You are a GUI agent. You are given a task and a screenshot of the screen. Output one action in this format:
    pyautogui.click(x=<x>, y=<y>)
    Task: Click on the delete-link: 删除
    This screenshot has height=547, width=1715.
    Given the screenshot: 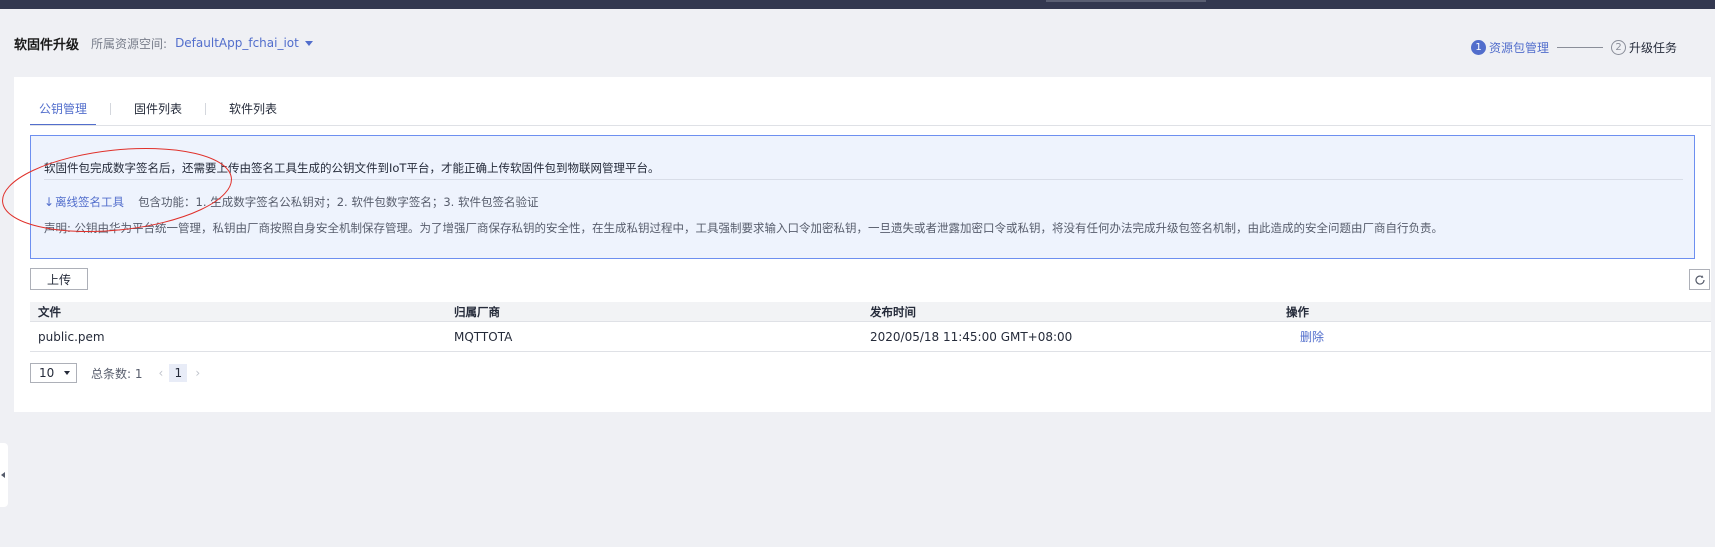 What is the action you would take?
    pyautogui.click(x=1305, y=337)
    